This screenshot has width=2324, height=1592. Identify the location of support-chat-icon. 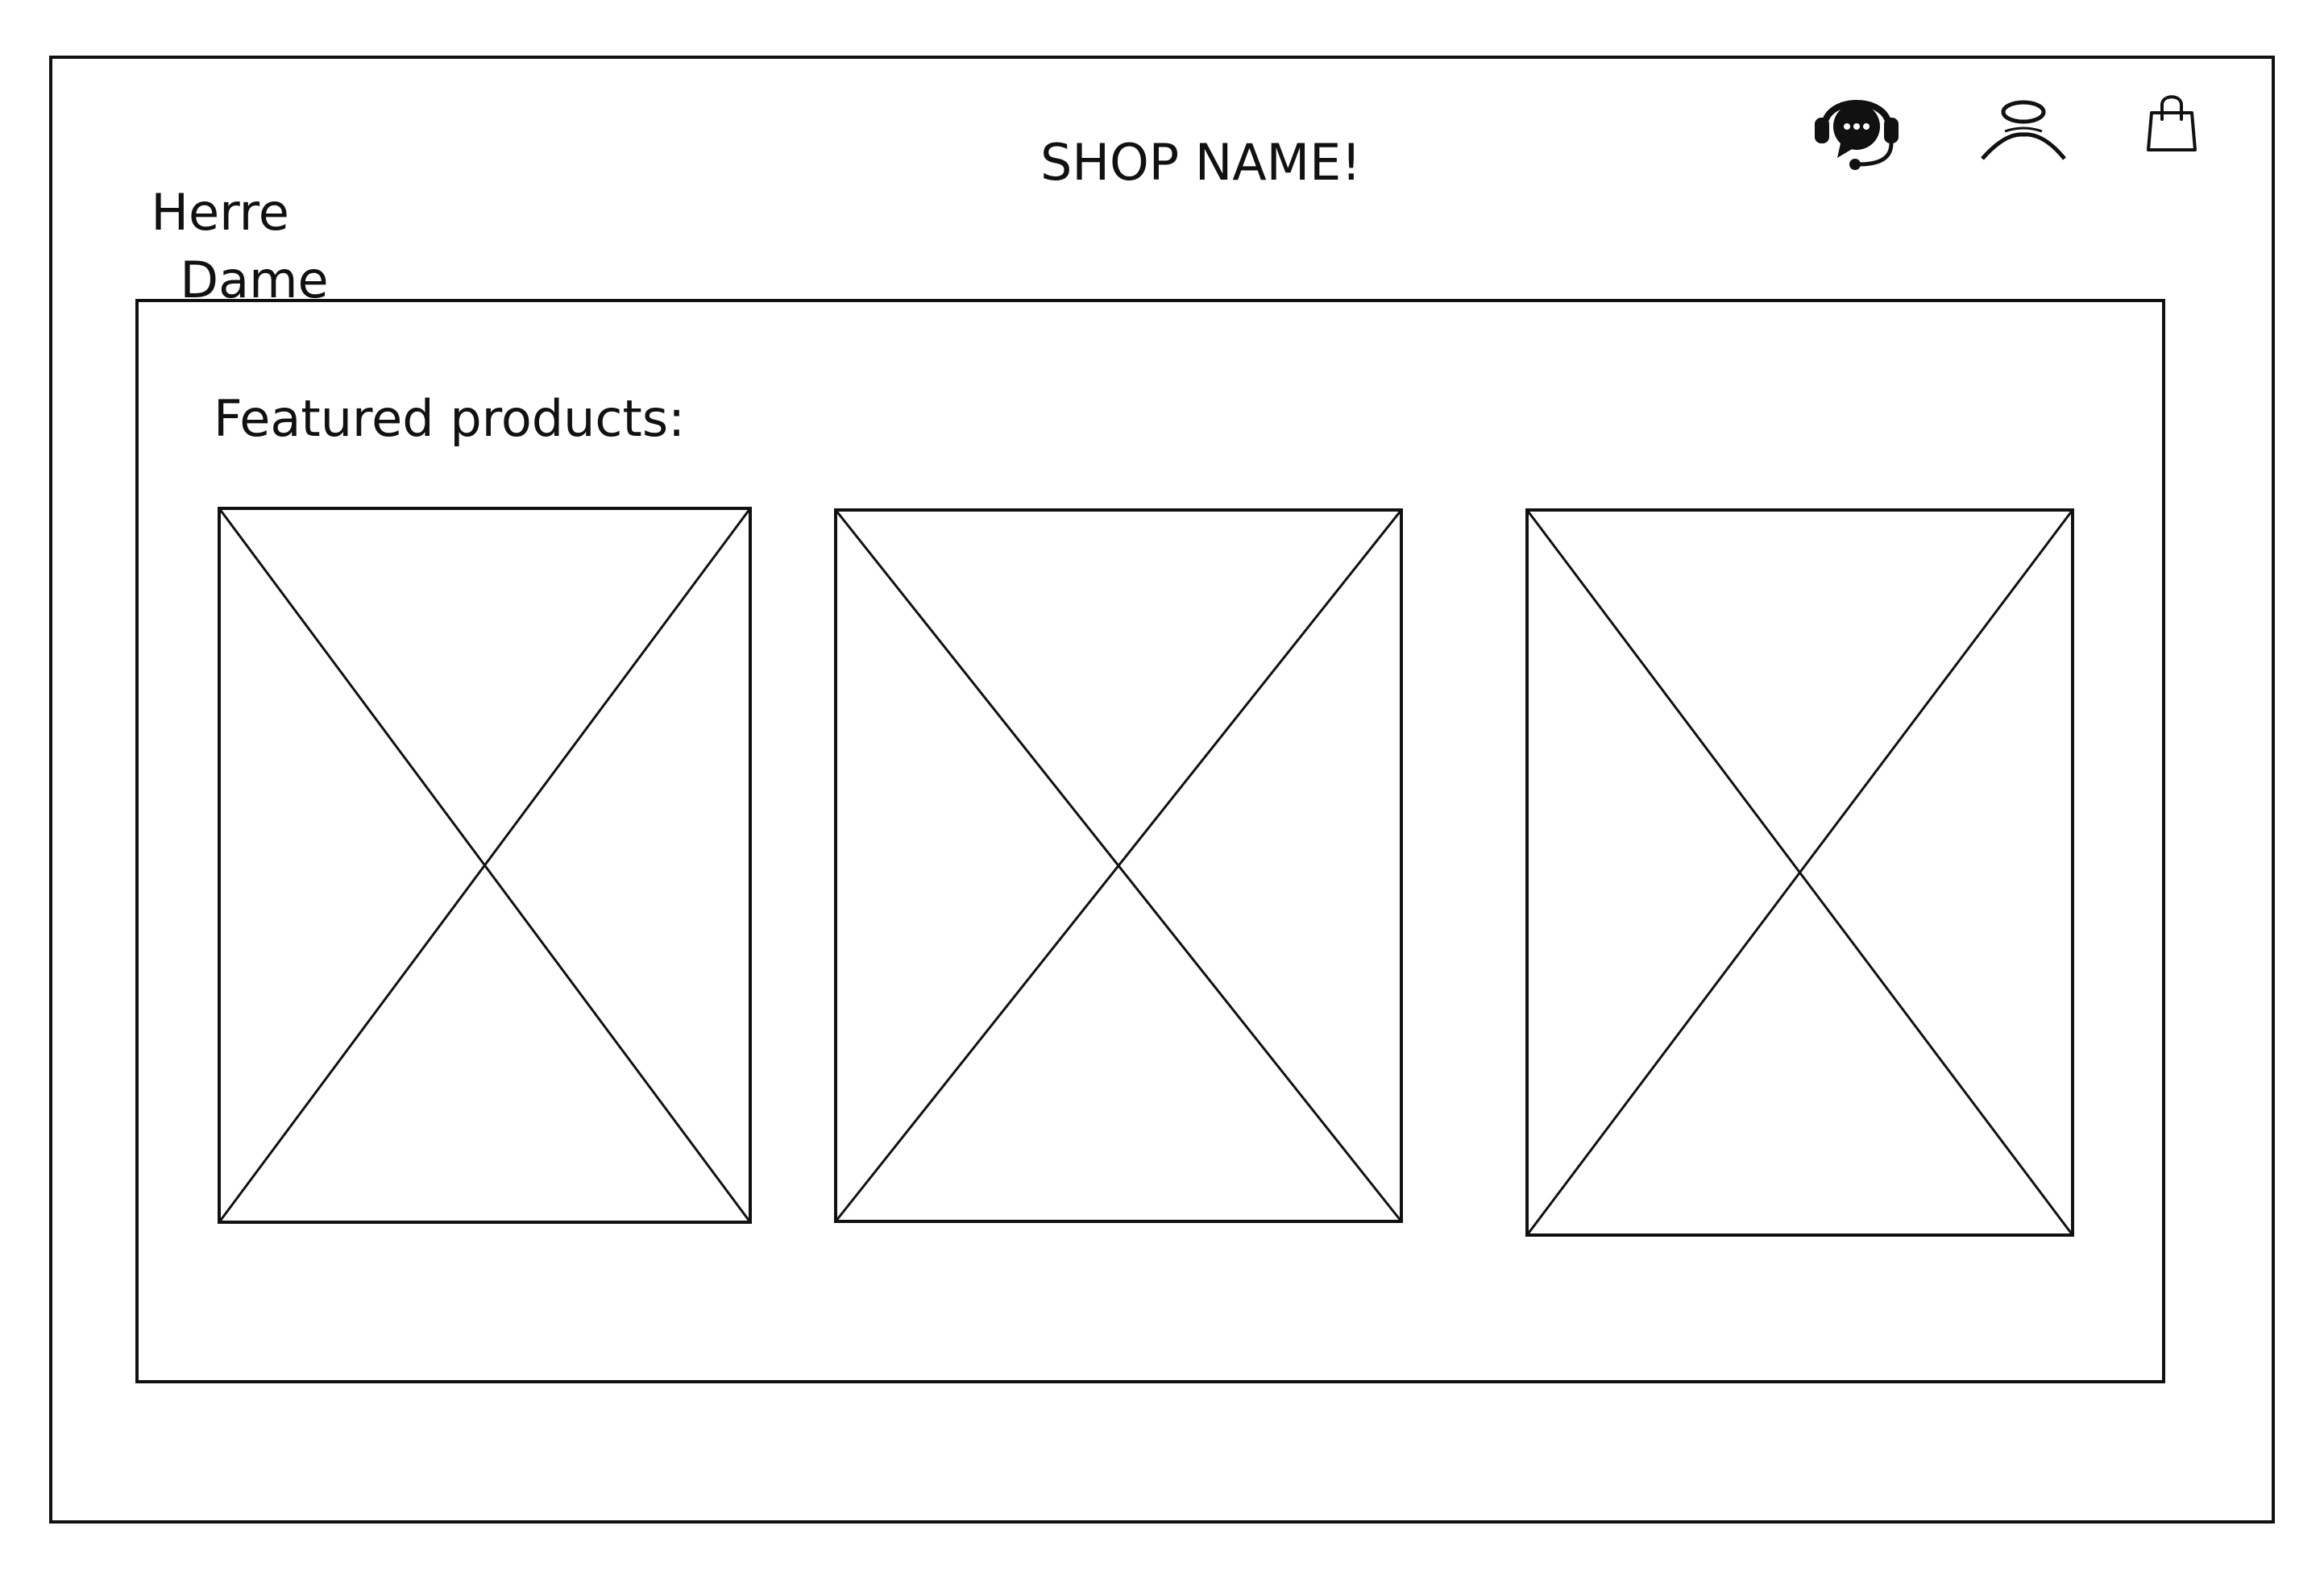
(1856, 129).